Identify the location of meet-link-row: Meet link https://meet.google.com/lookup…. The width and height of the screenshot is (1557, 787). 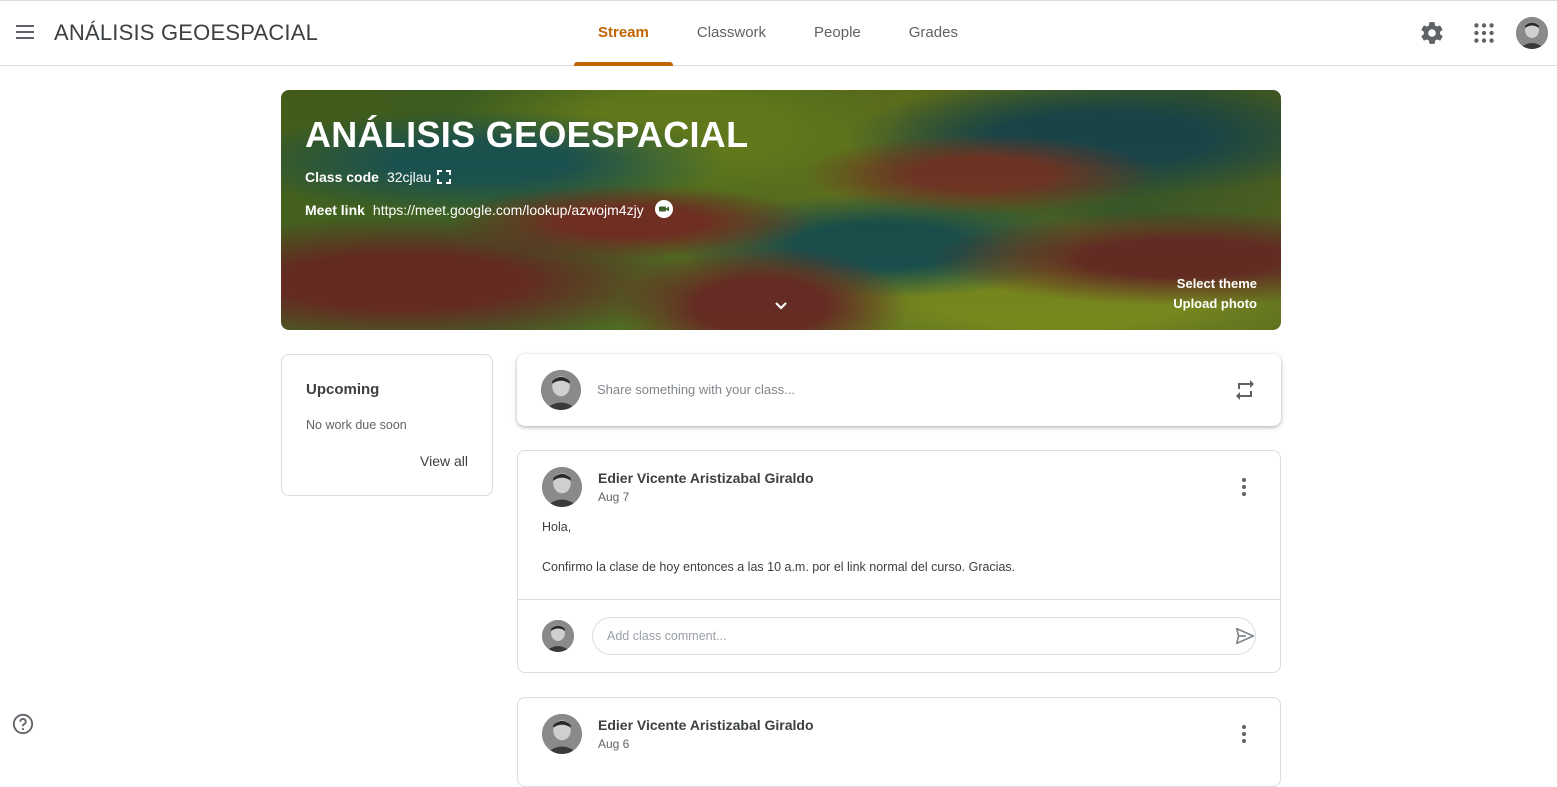
(489, 210).